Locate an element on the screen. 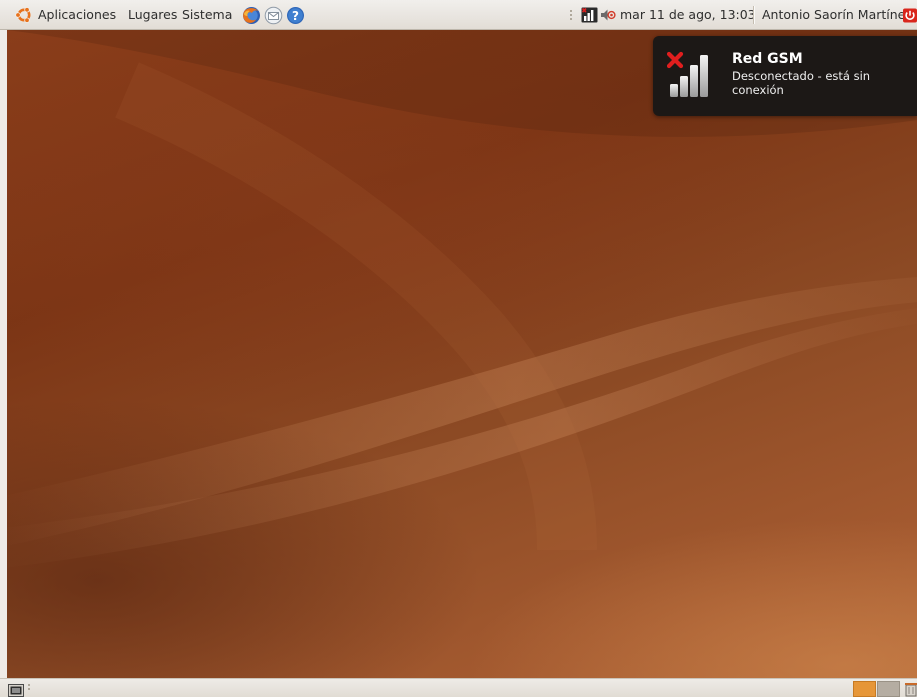 Image resolution: width=917 pixels, height=697 pixels. show-desktop-icon is located at coordinates (16, 689).